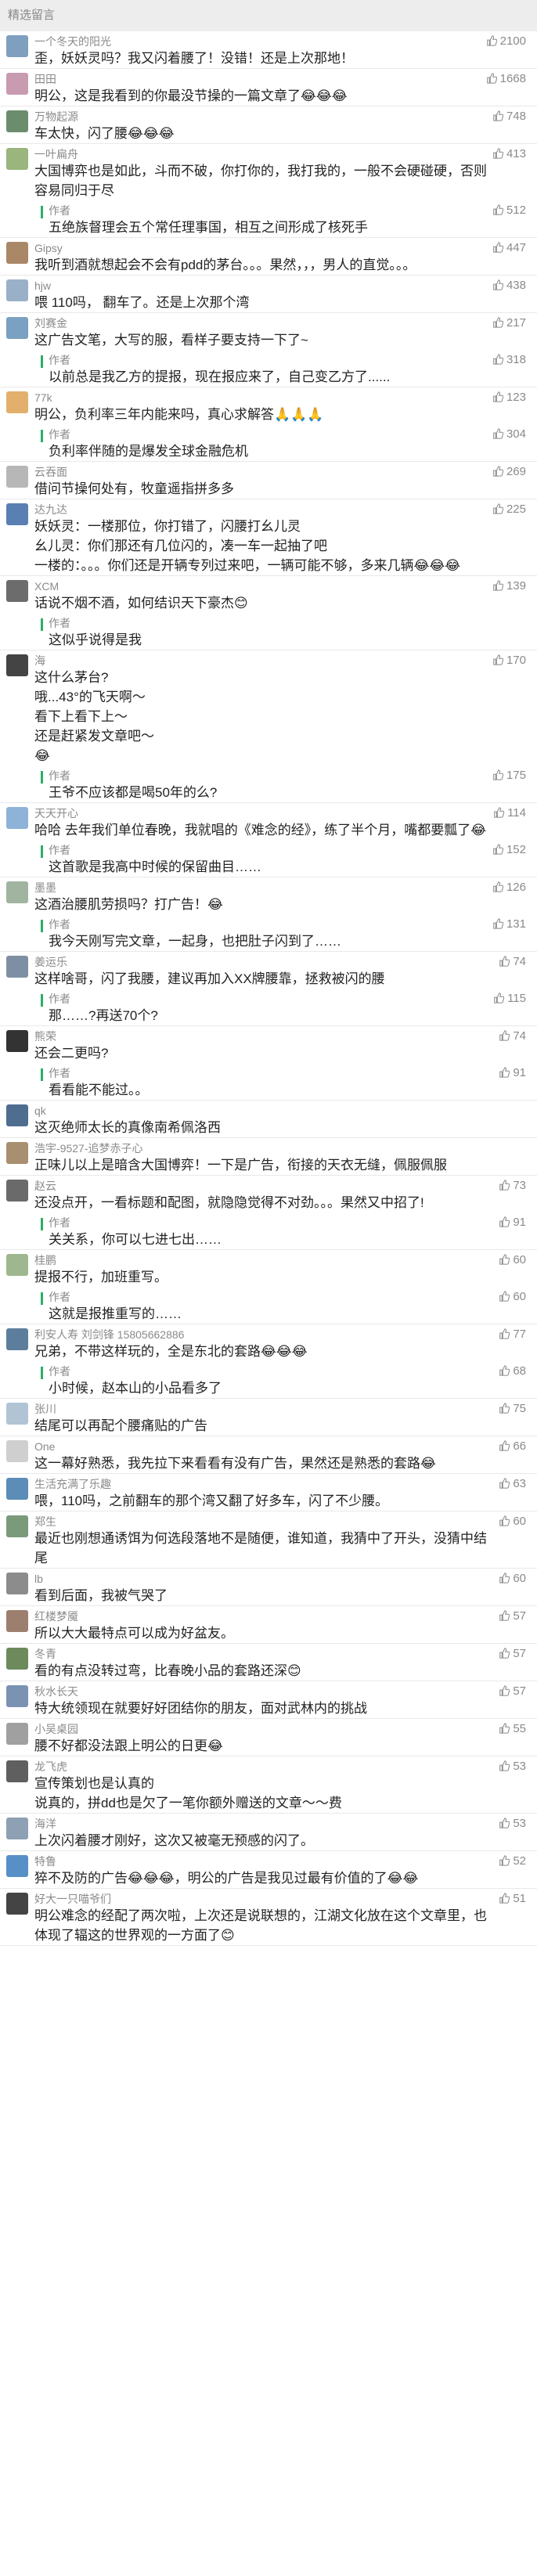 Image resolution: width=537 pixels, height=2576 pixels. I want to click on comment-author: 郑生, so click(278, 1520).